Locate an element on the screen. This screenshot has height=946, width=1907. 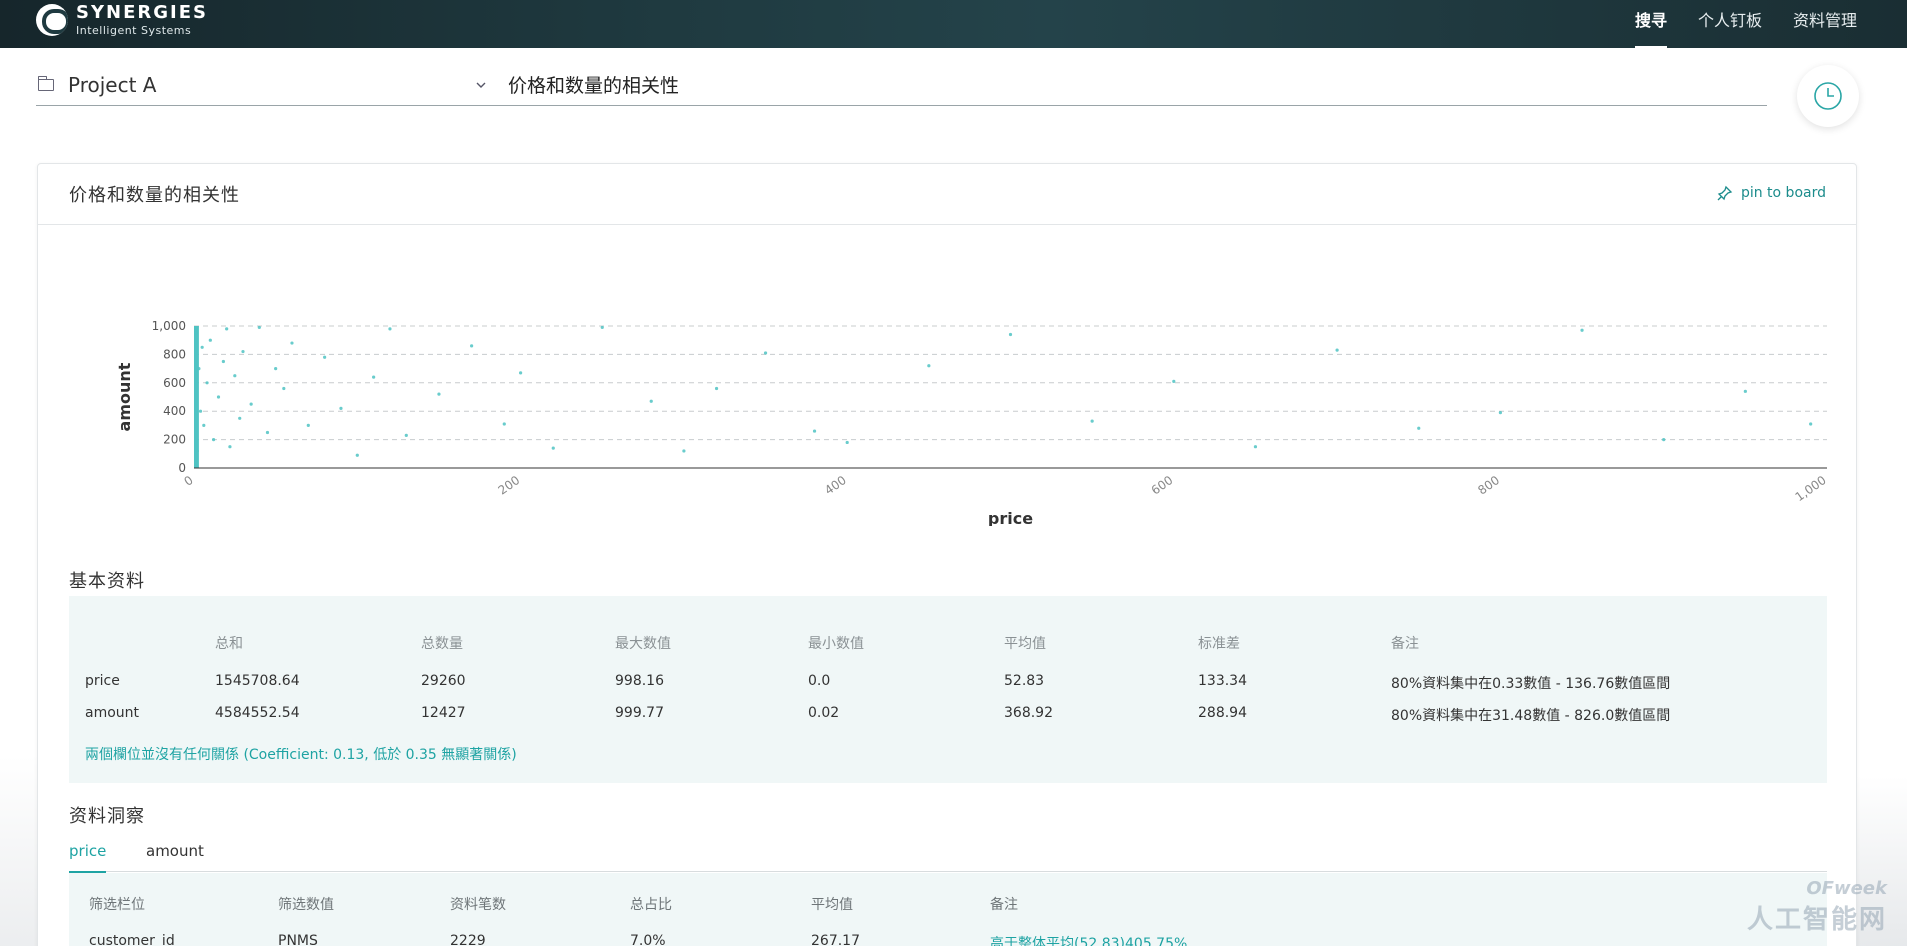
row-name: price is located at coordinates (102, 681).